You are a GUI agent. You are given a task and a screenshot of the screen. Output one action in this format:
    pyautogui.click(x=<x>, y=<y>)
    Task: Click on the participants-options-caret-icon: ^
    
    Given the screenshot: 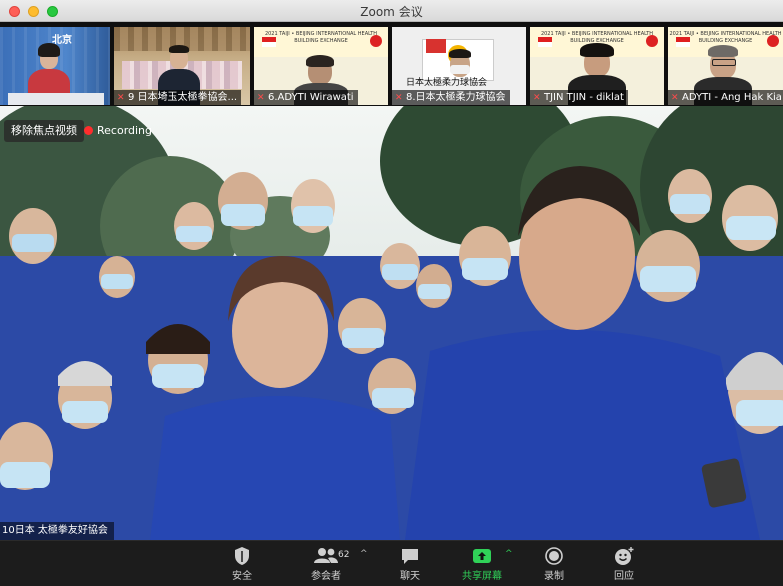 What is the action you would take?
    pyautogui.click(x=364, y=554)
    